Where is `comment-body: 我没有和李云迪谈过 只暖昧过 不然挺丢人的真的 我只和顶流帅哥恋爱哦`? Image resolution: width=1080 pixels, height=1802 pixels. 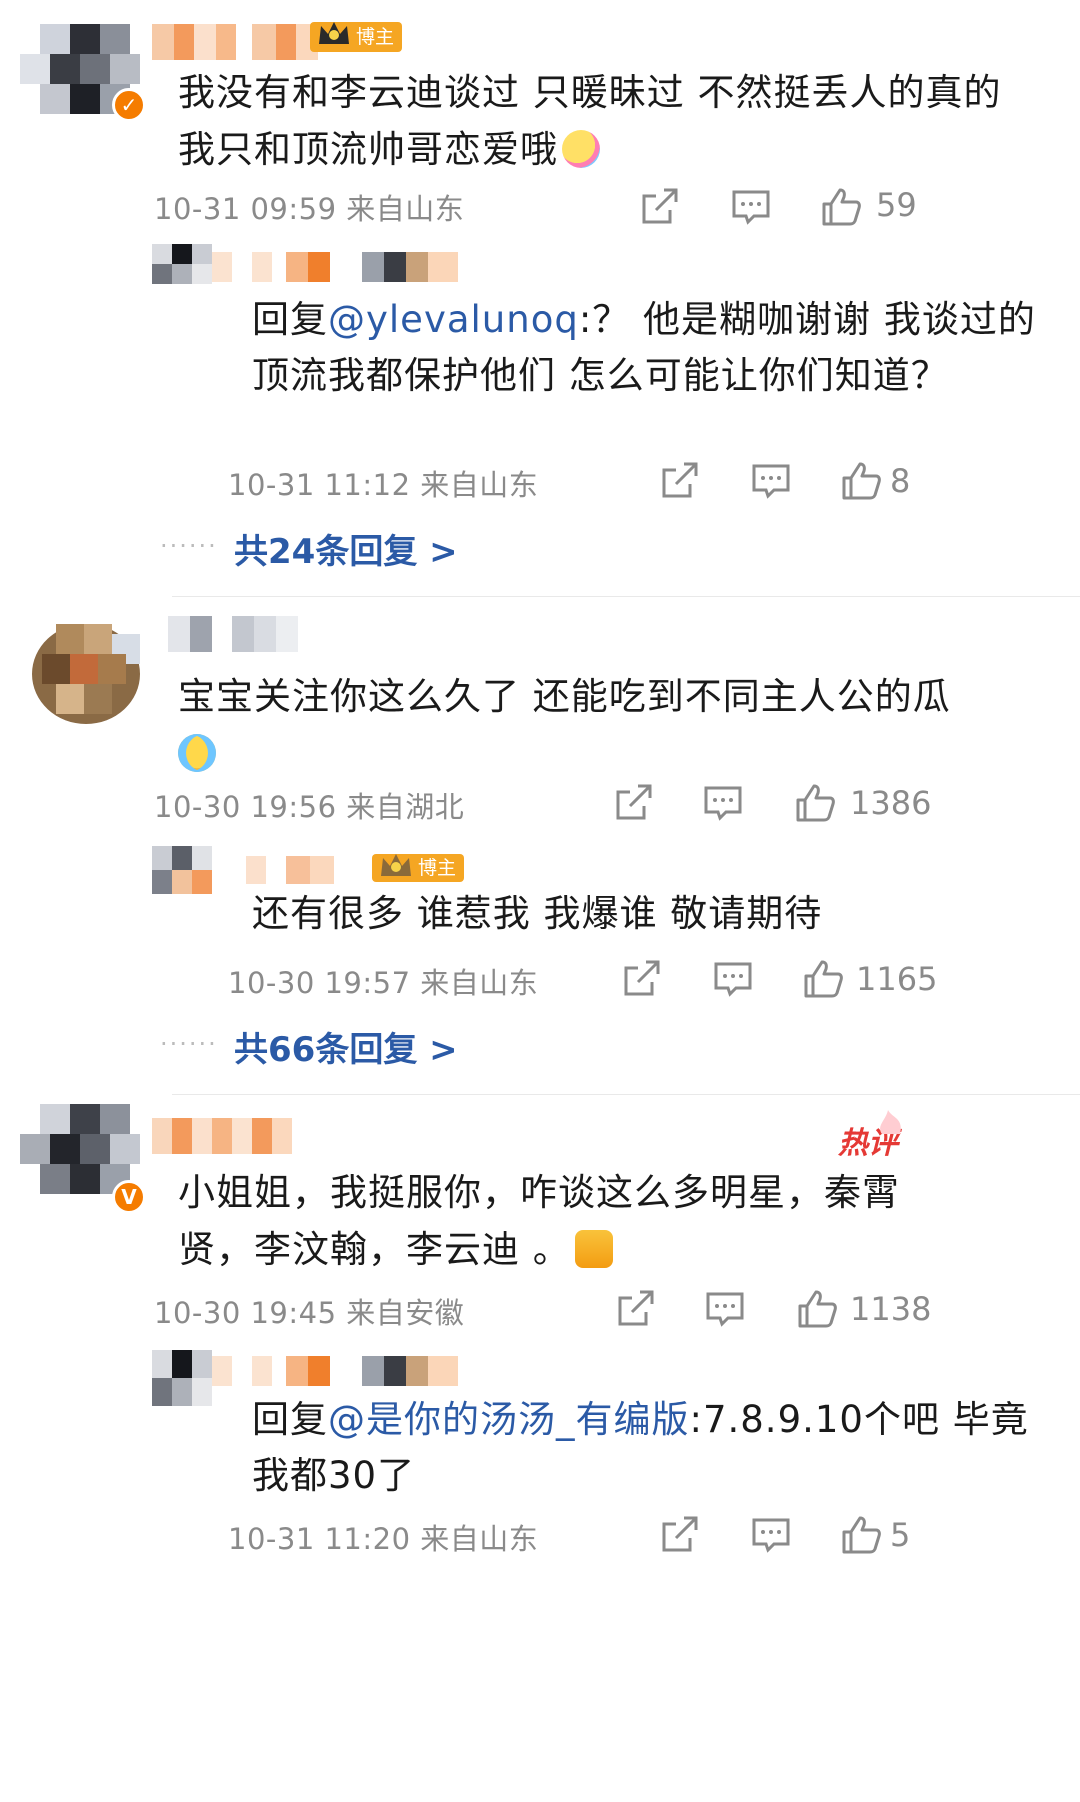
comment-body: 我没有和李云迪谈过 只暖昧过 不然挺丢人的真的 我只和顶流帅哥恋爱哦 is located at coordinates (609, 121).